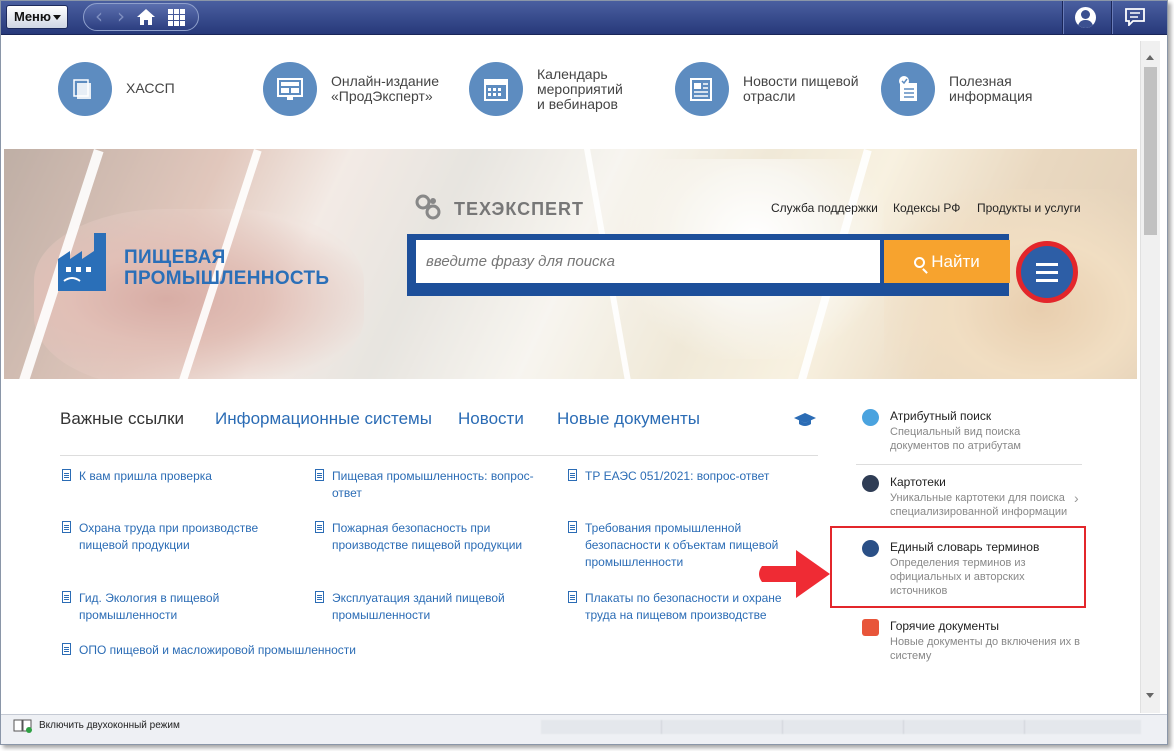 The image size is (1174, 751). I want to click on link-tr-eaeu: ТР ЕАЭС 051/2021: вопрос-ответ, so click(686, 476).